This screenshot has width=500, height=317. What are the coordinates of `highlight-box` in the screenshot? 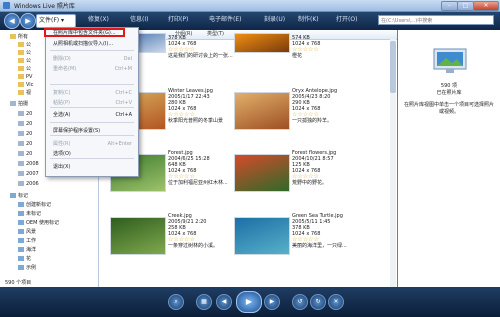 It's located at (84, 32).